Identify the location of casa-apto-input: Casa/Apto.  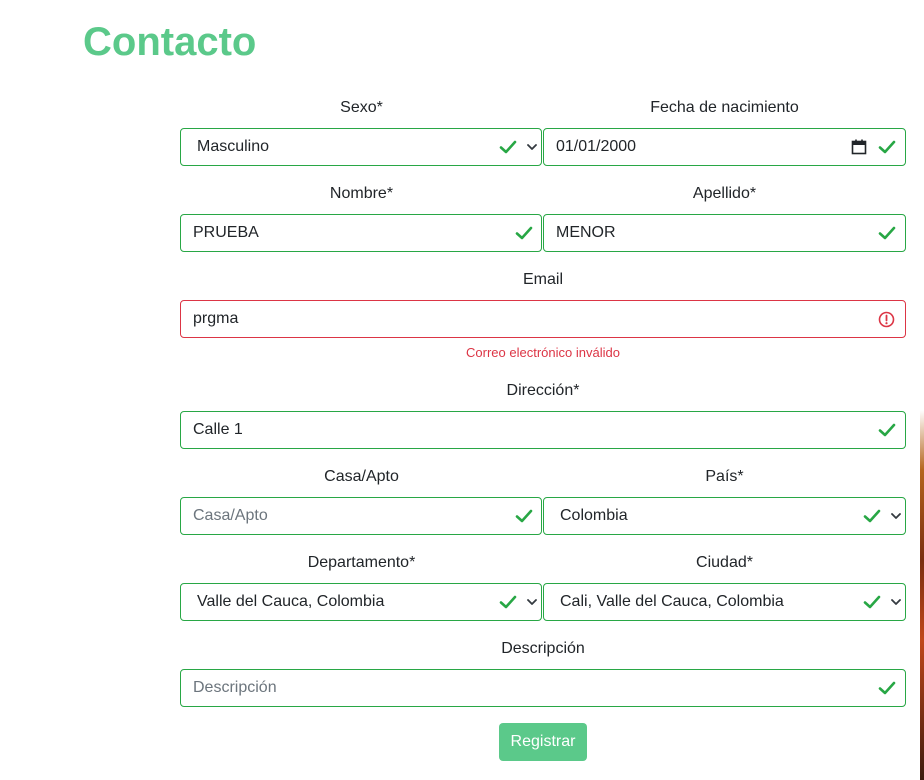
(361, 516).